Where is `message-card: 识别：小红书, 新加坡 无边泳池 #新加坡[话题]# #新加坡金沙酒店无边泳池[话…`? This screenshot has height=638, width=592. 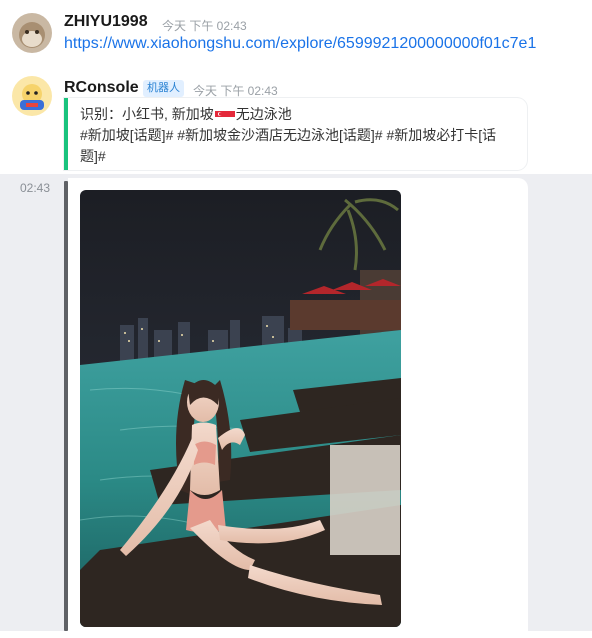 message-card: 识别：小红书, 新加坡 无边泳池 #新加坡[话题]# #新加坡金沙酒店无边泳池[话… is located at coordinates (295, 134).